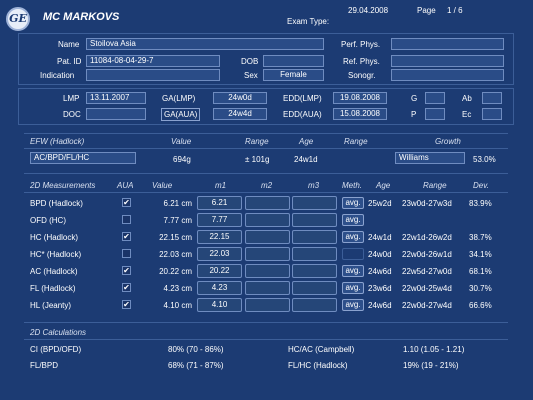  What do you see at coordinates (69, 44) in the screenshot?
I see `name-label: Name` at bounding box center [69, 44].